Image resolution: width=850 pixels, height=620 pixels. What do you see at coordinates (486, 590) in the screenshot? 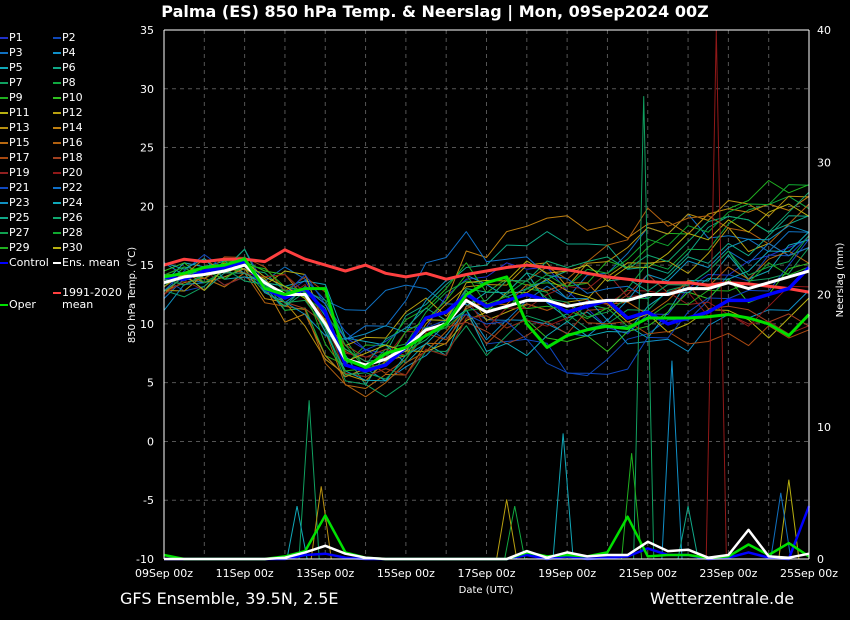
I see `x-axis-label: Date (UTC)` at bounding box center [486, 590].